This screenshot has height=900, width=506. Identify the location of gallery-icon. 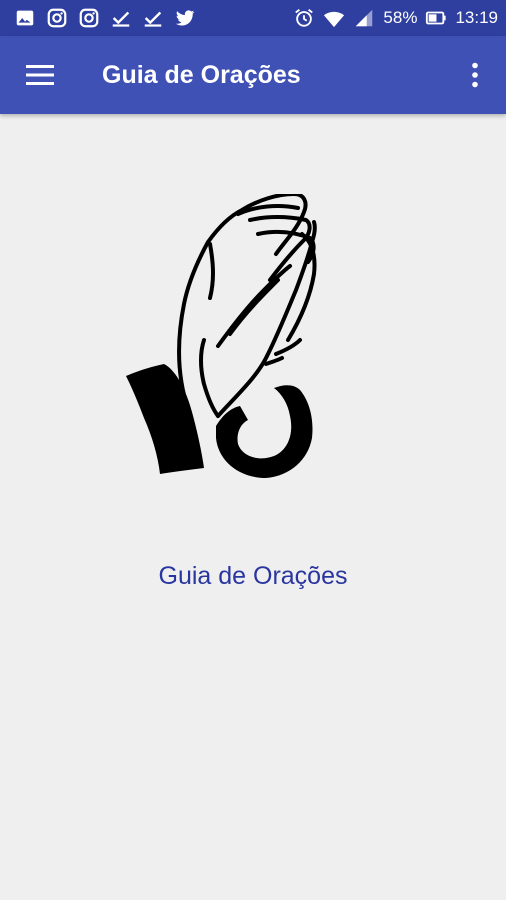
(25, 18).